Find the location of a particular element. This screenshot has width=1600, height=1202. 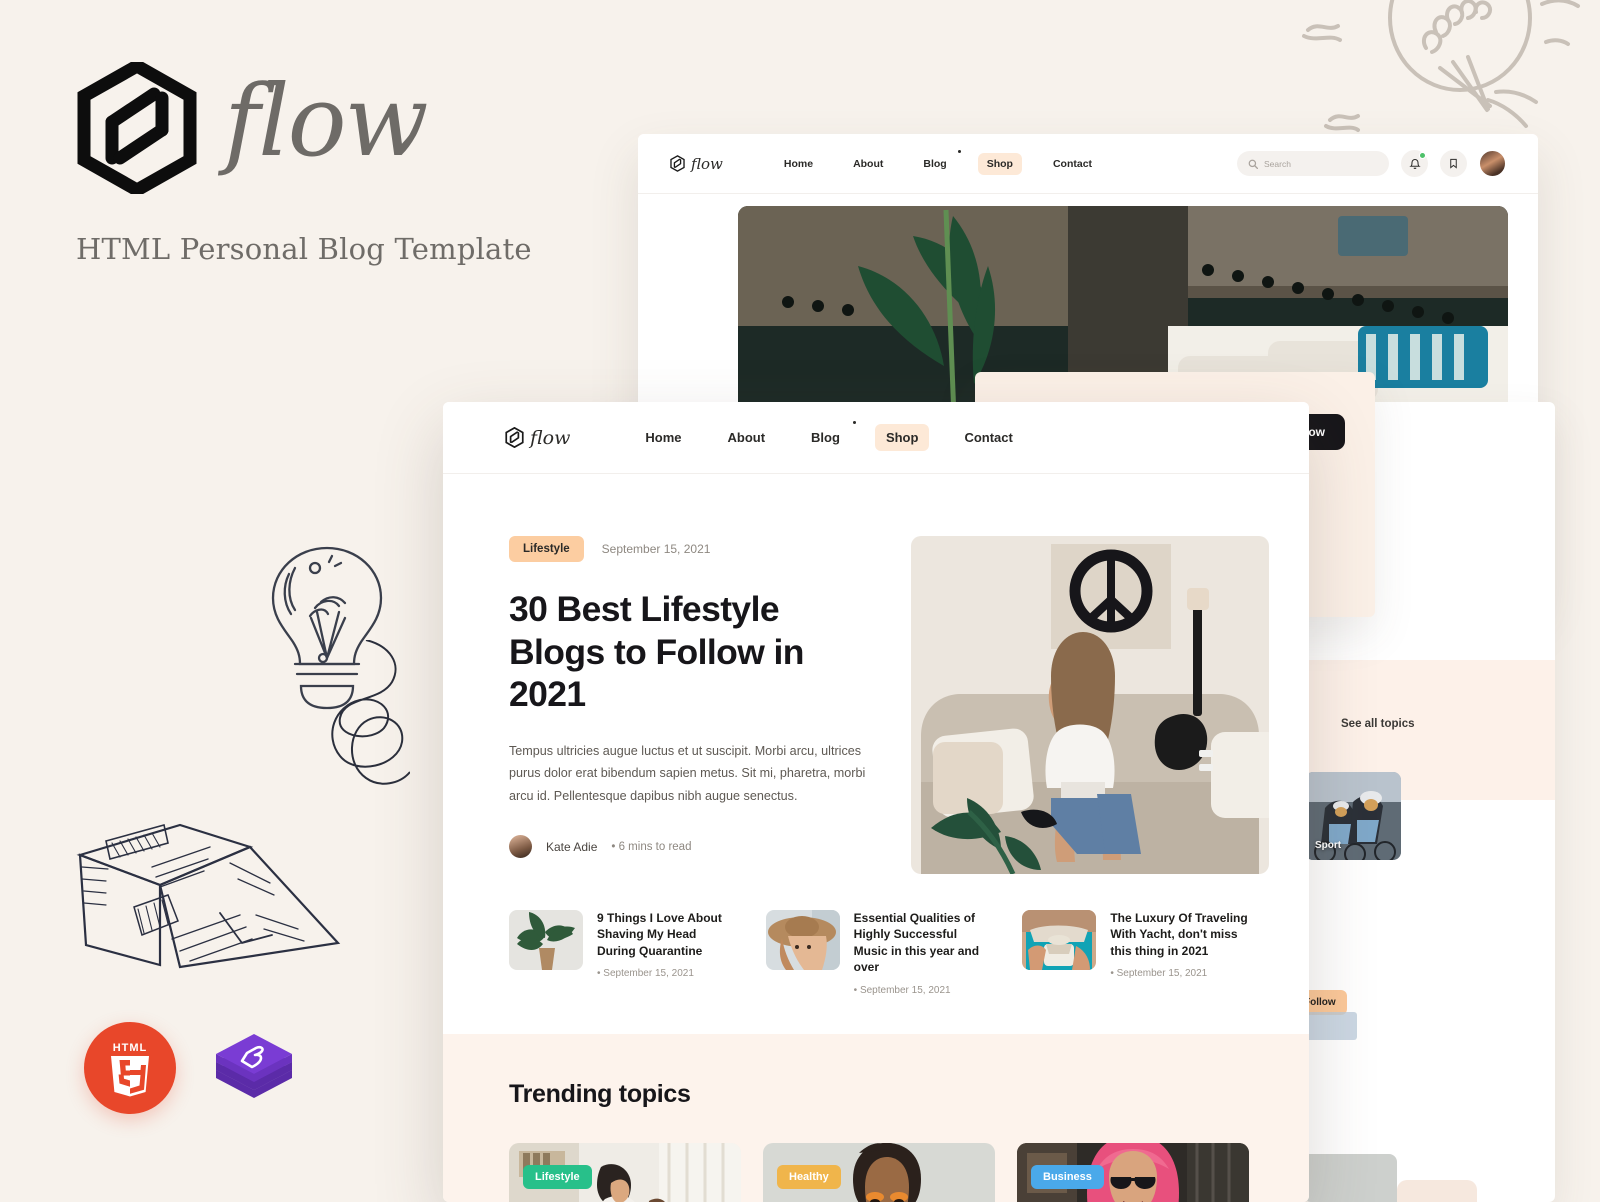

bootstrap-badge is located at coordinates (254, 1068).